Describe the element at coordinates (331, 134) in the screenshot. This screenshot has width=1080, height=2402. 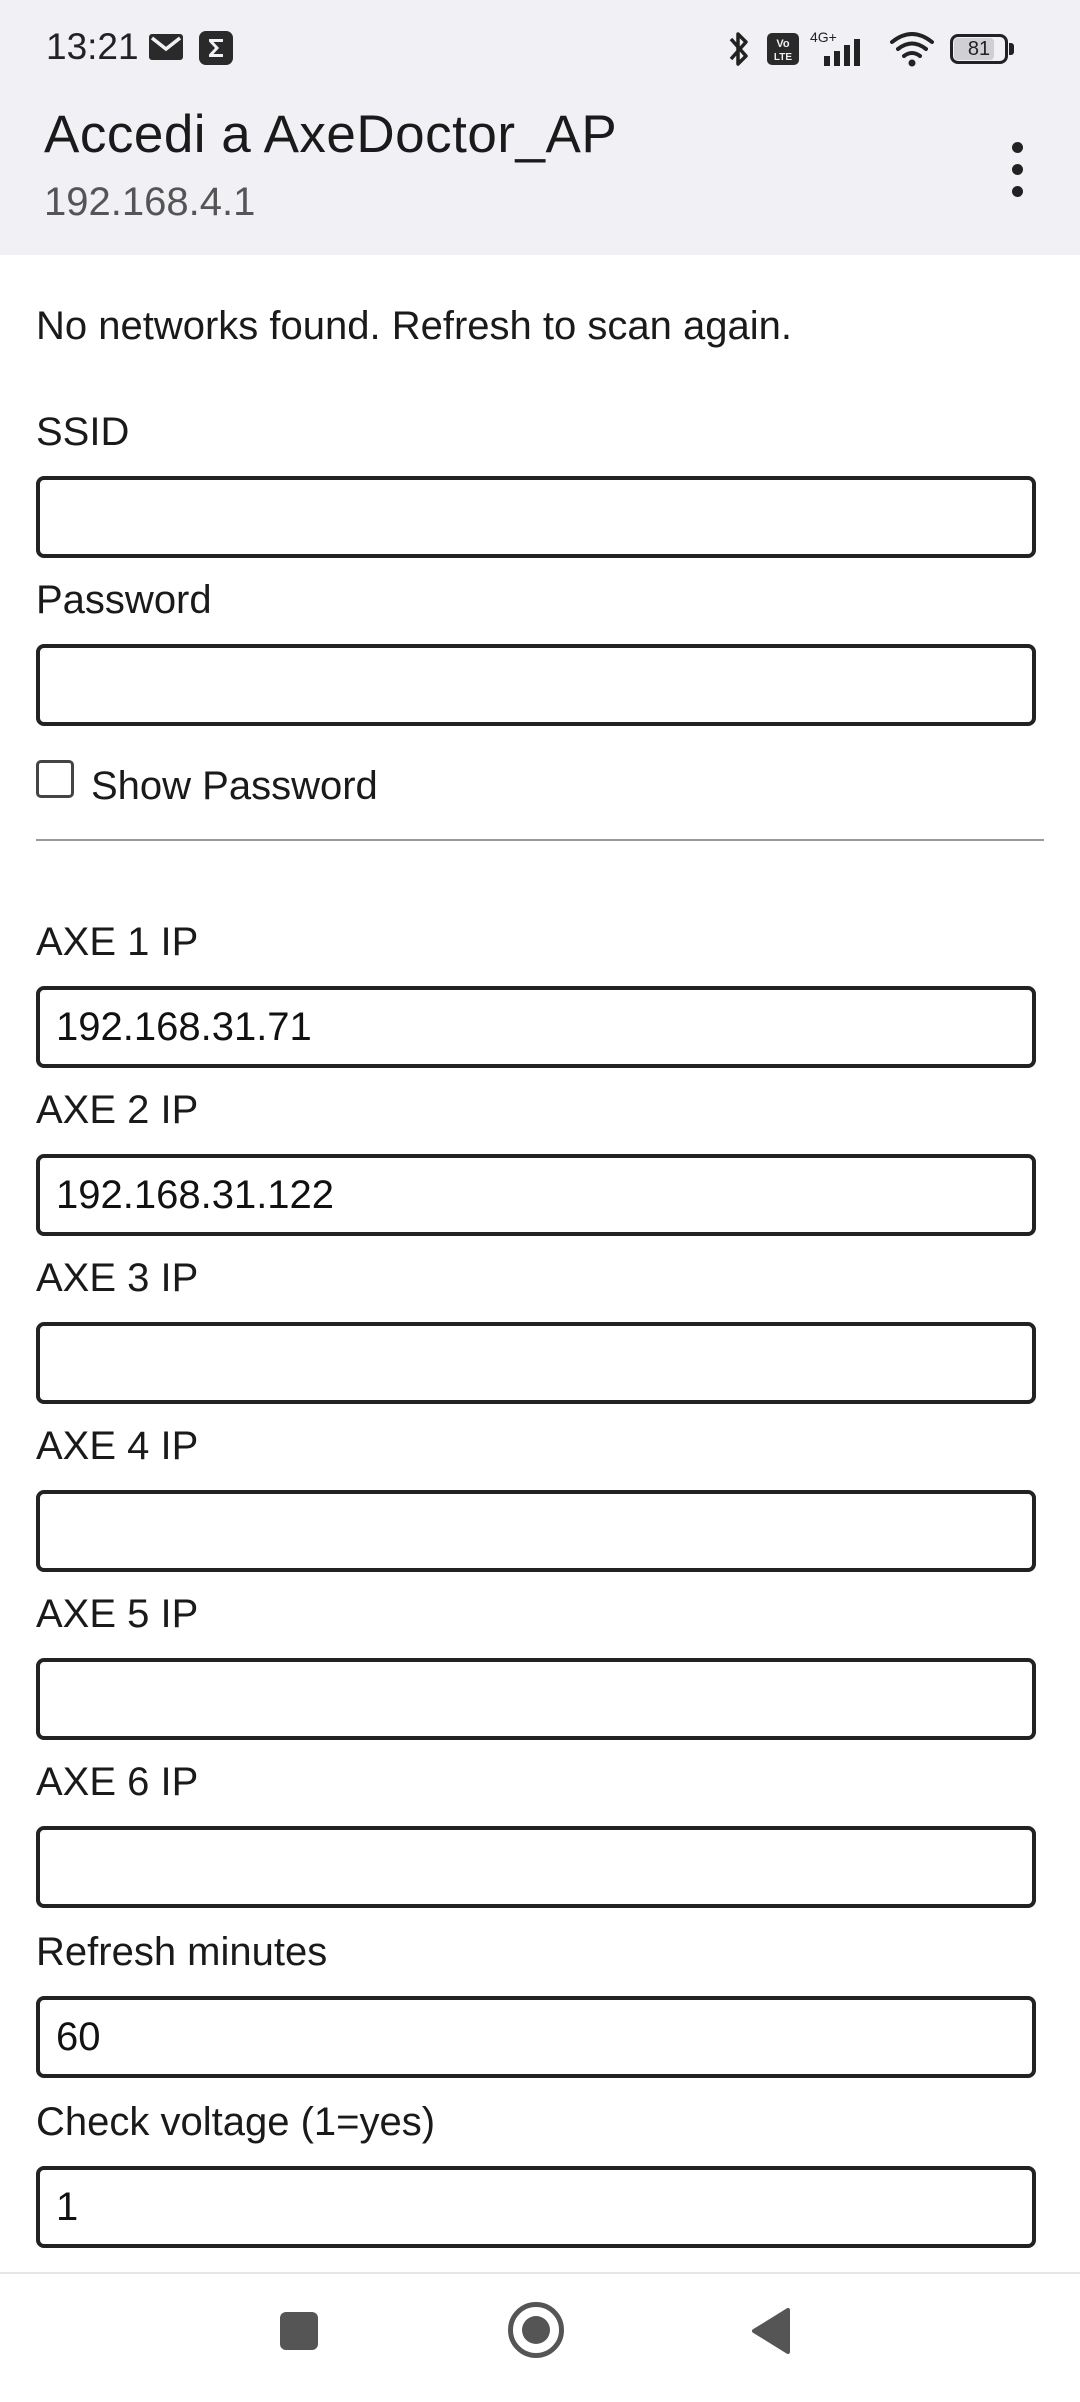
I see `page-title: Accedi a AxeDoctor_AP` at that location.